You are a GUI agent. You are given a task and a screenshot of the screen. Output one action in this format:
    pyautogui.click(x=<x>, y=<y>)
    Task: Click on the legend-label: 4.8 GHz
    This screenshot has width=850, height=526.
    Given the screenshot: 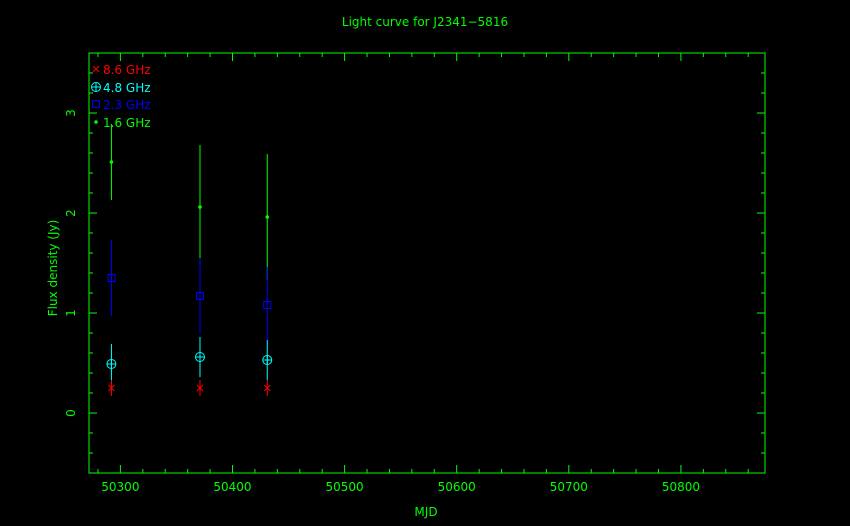 What is the action you would take?
    pyautogui.click(x=127, y=88)
    